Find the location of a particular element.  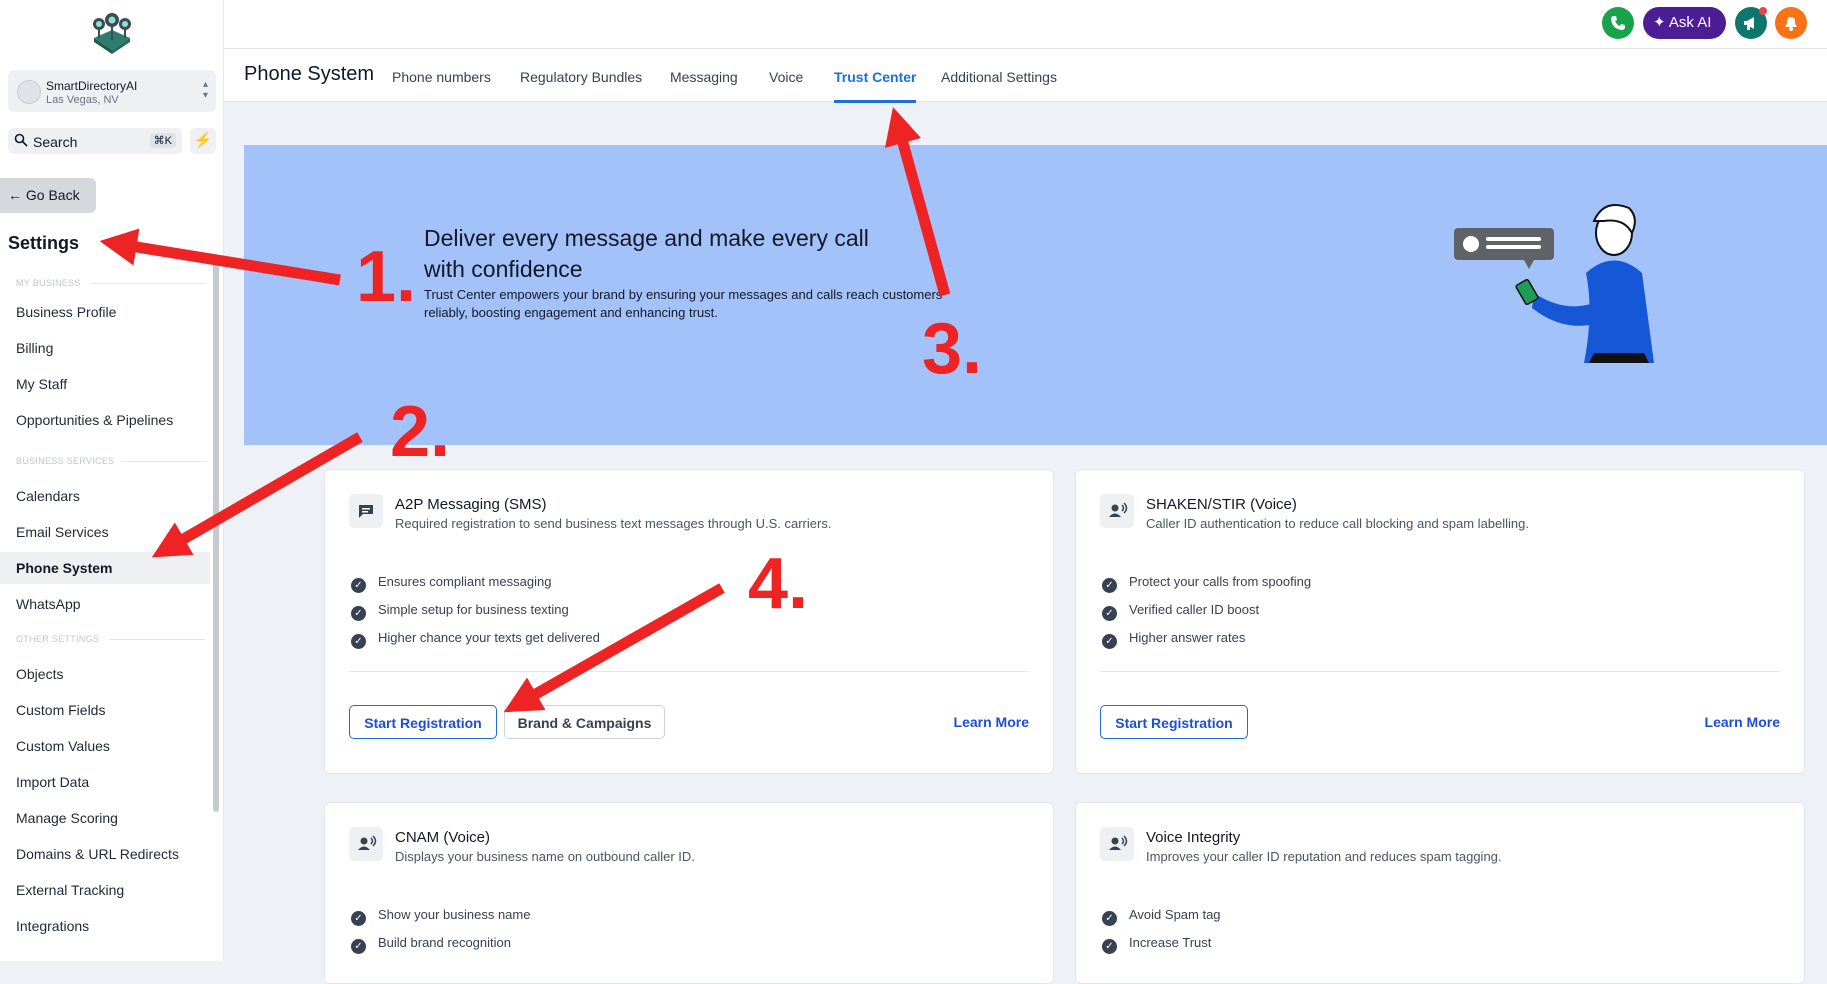

account-switcher: SmartDirectoryAI Las Vegas, NV ▴ ▾ is located at coordinates (112, 91).